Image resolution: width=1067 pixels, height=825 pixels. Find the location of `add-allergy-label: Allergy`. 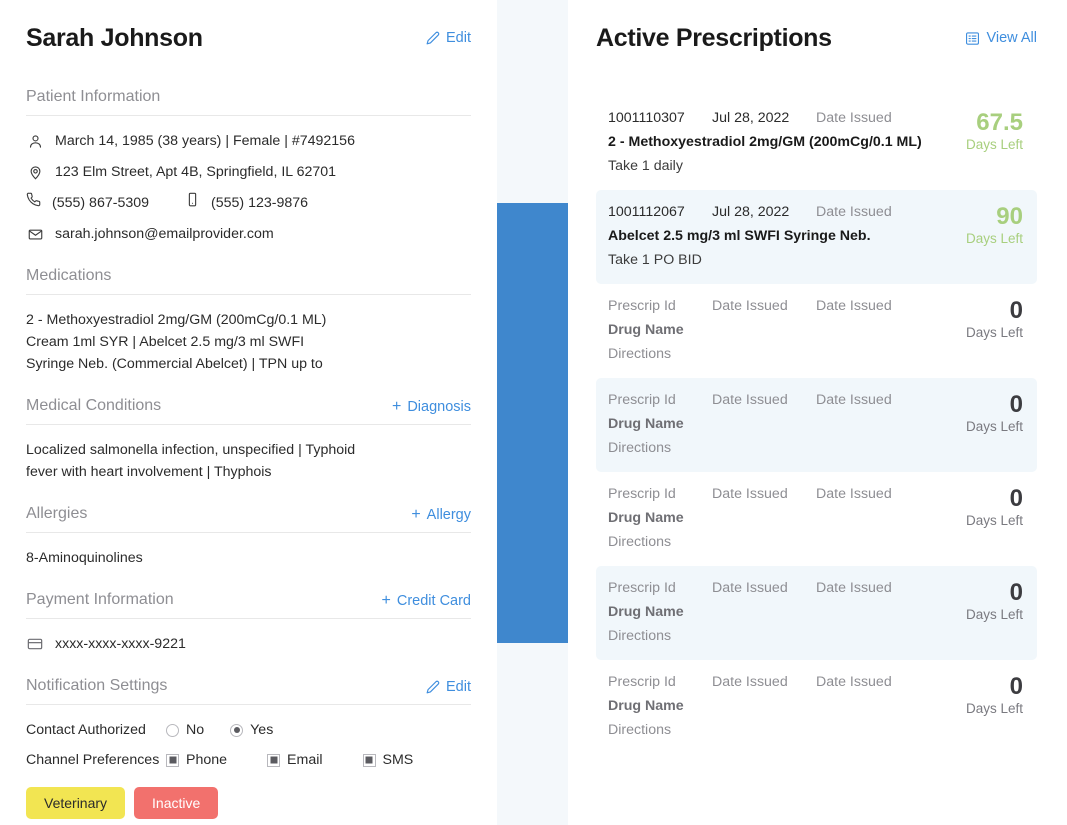

add-allergy-label: Allergy is located at coordinates (448, 515).